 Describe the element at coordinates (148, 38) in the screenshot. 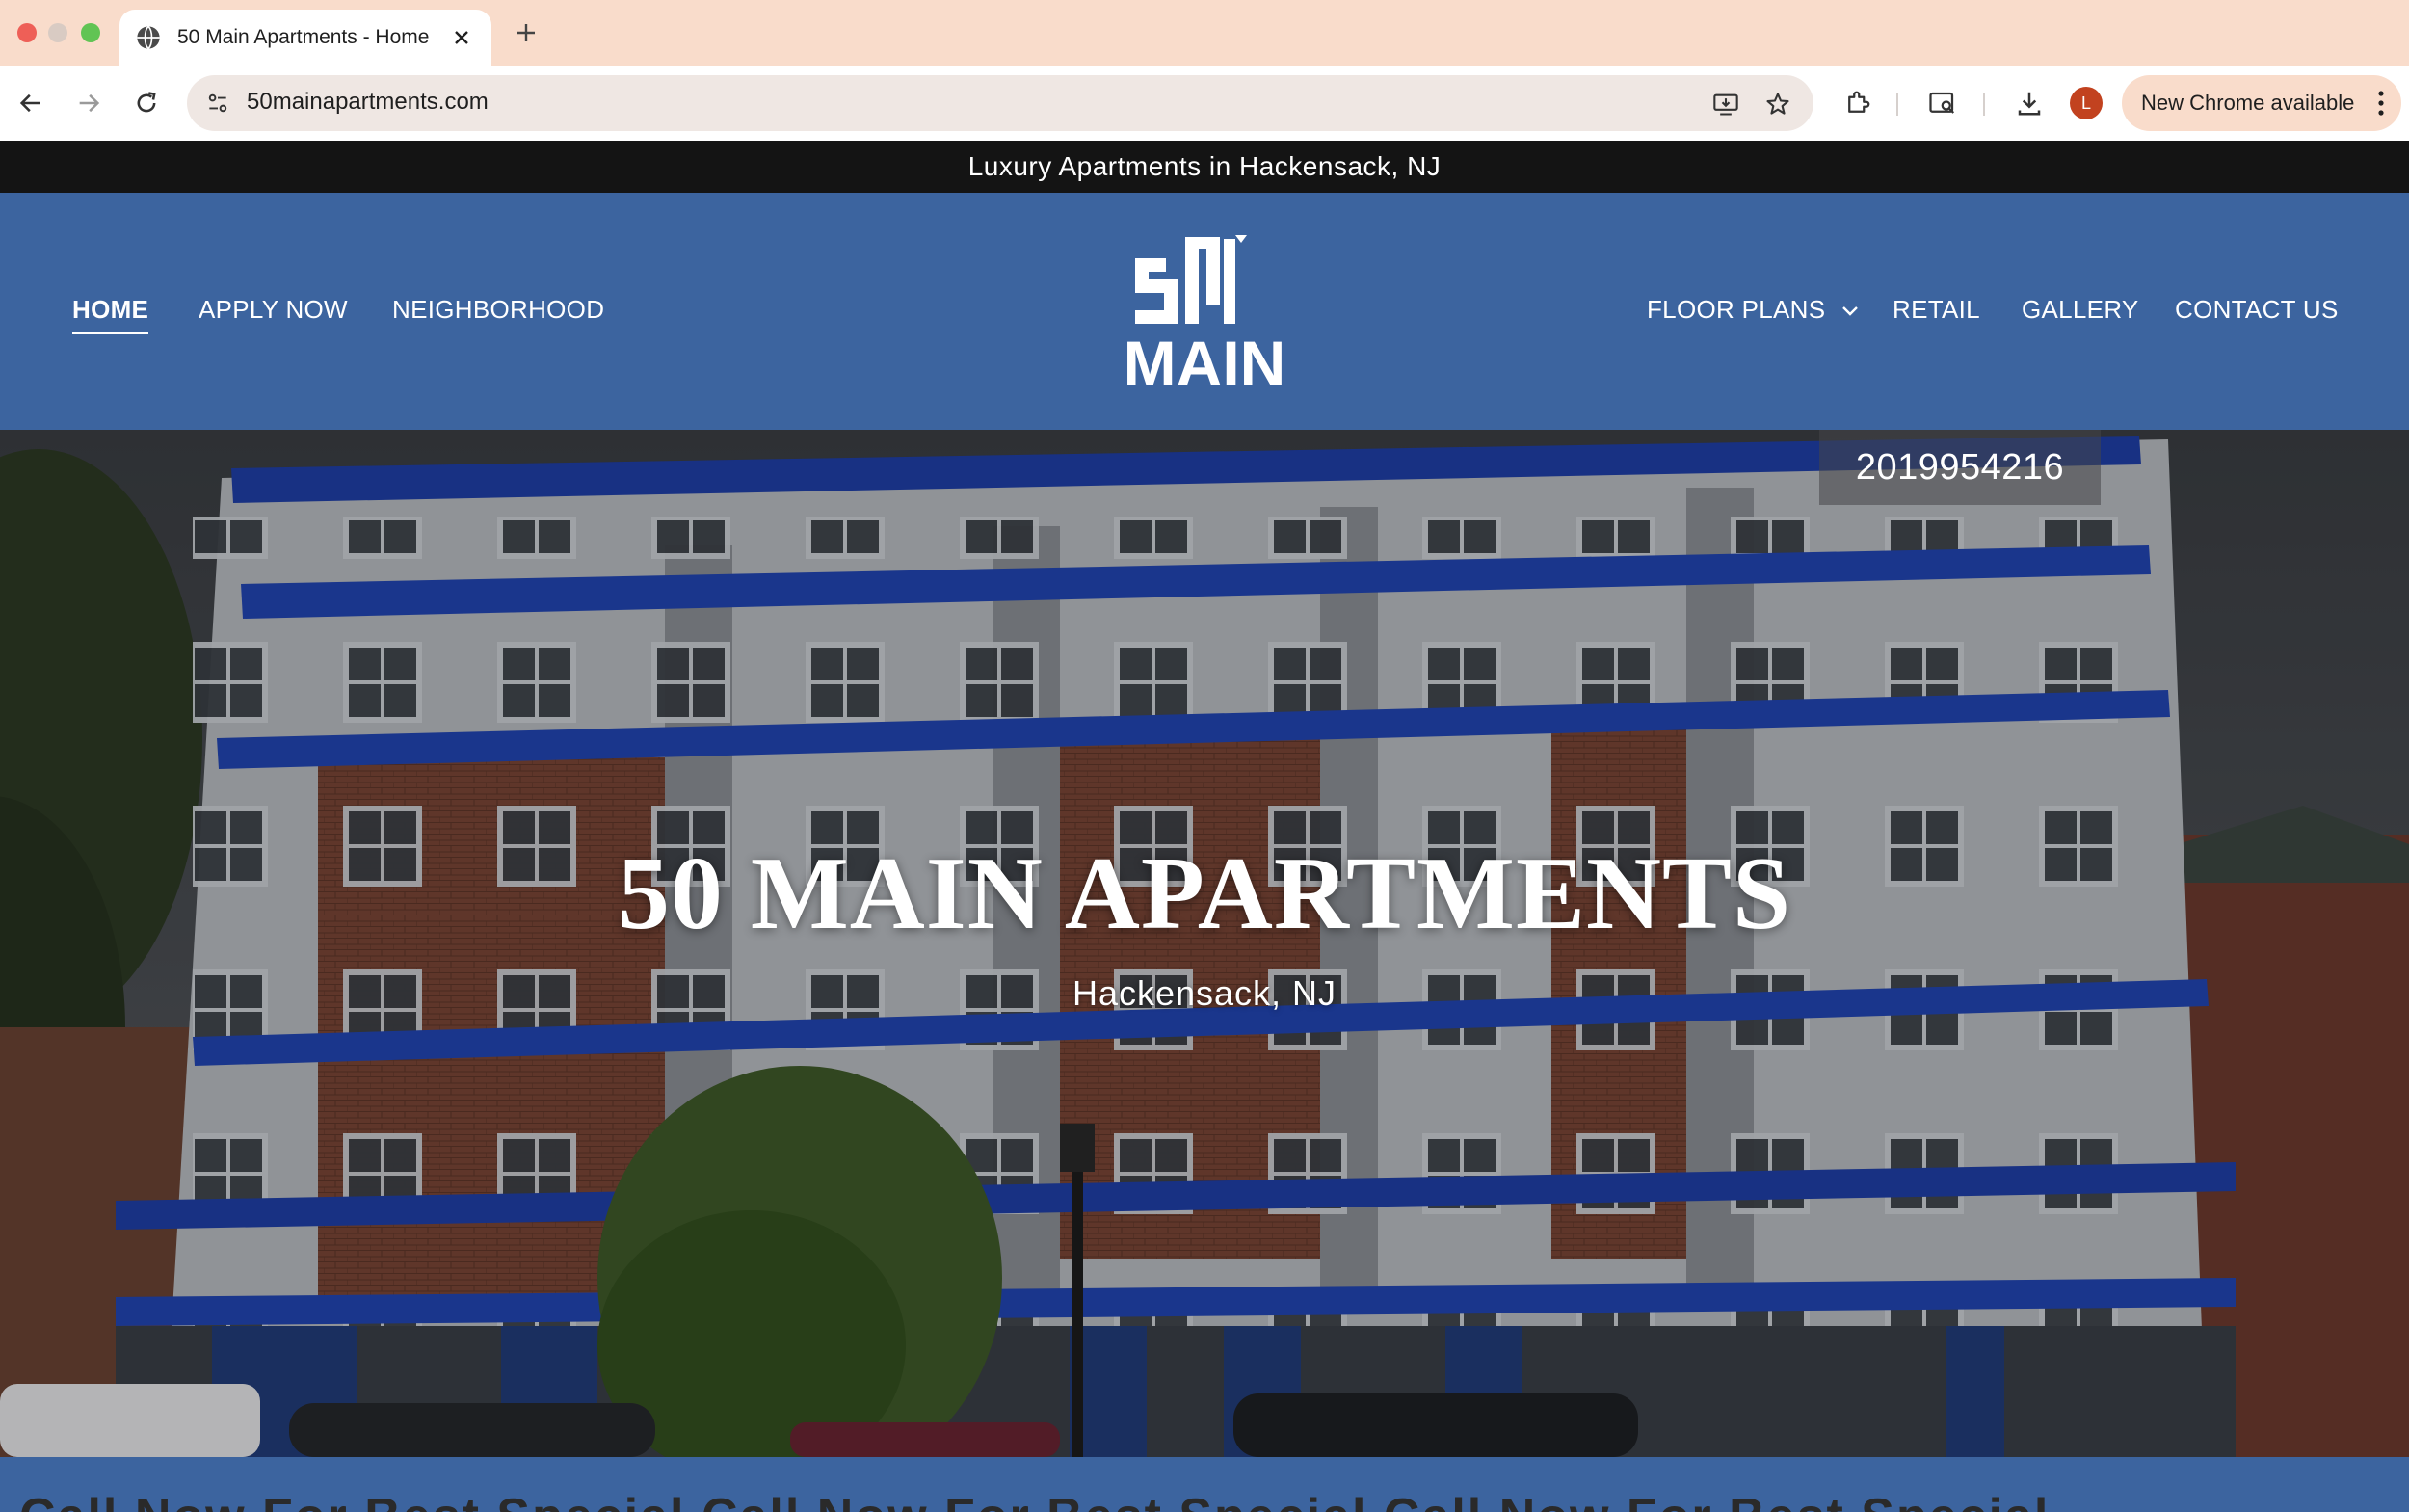

I see `globe-icon` at that location.